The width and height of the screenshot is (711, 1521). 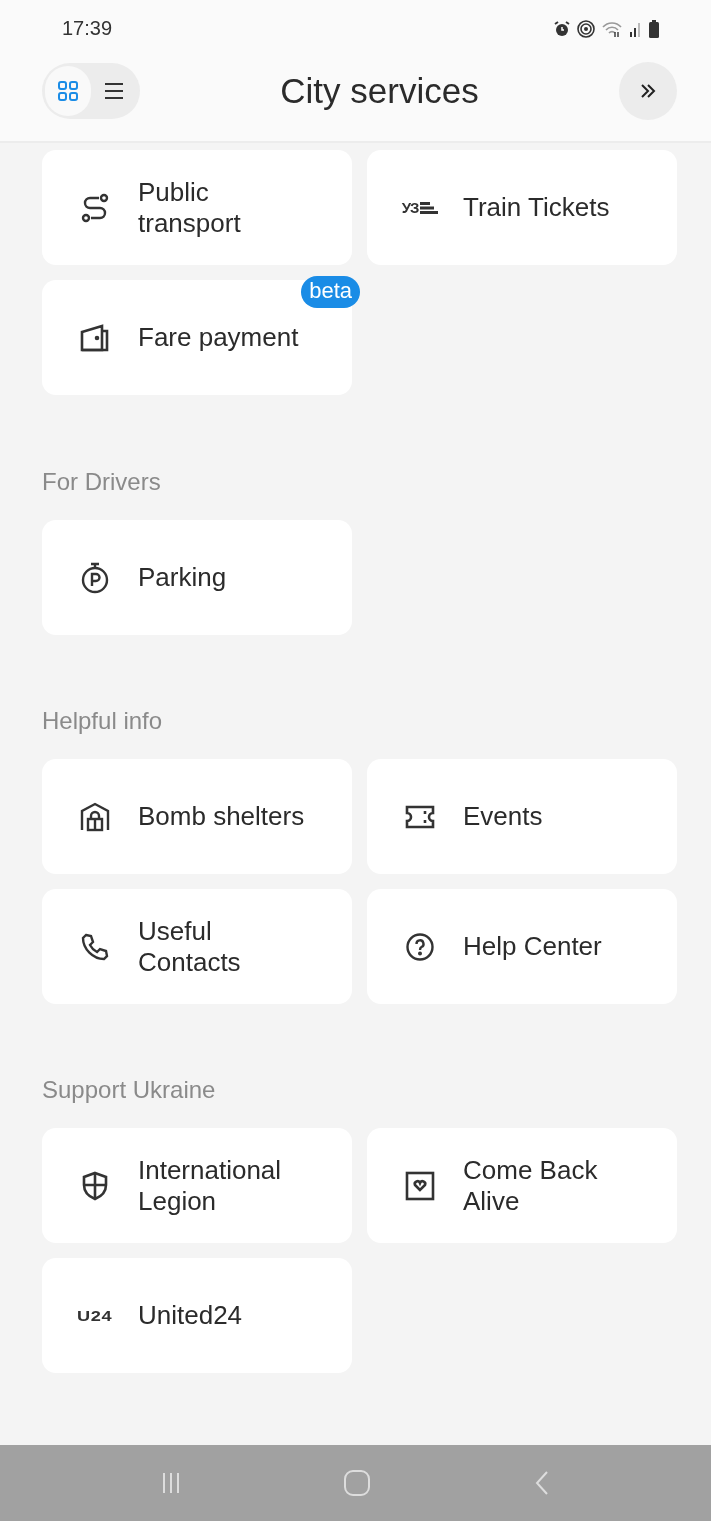 I want to click on service-card: International Legion, so click(x=197, y=1186).